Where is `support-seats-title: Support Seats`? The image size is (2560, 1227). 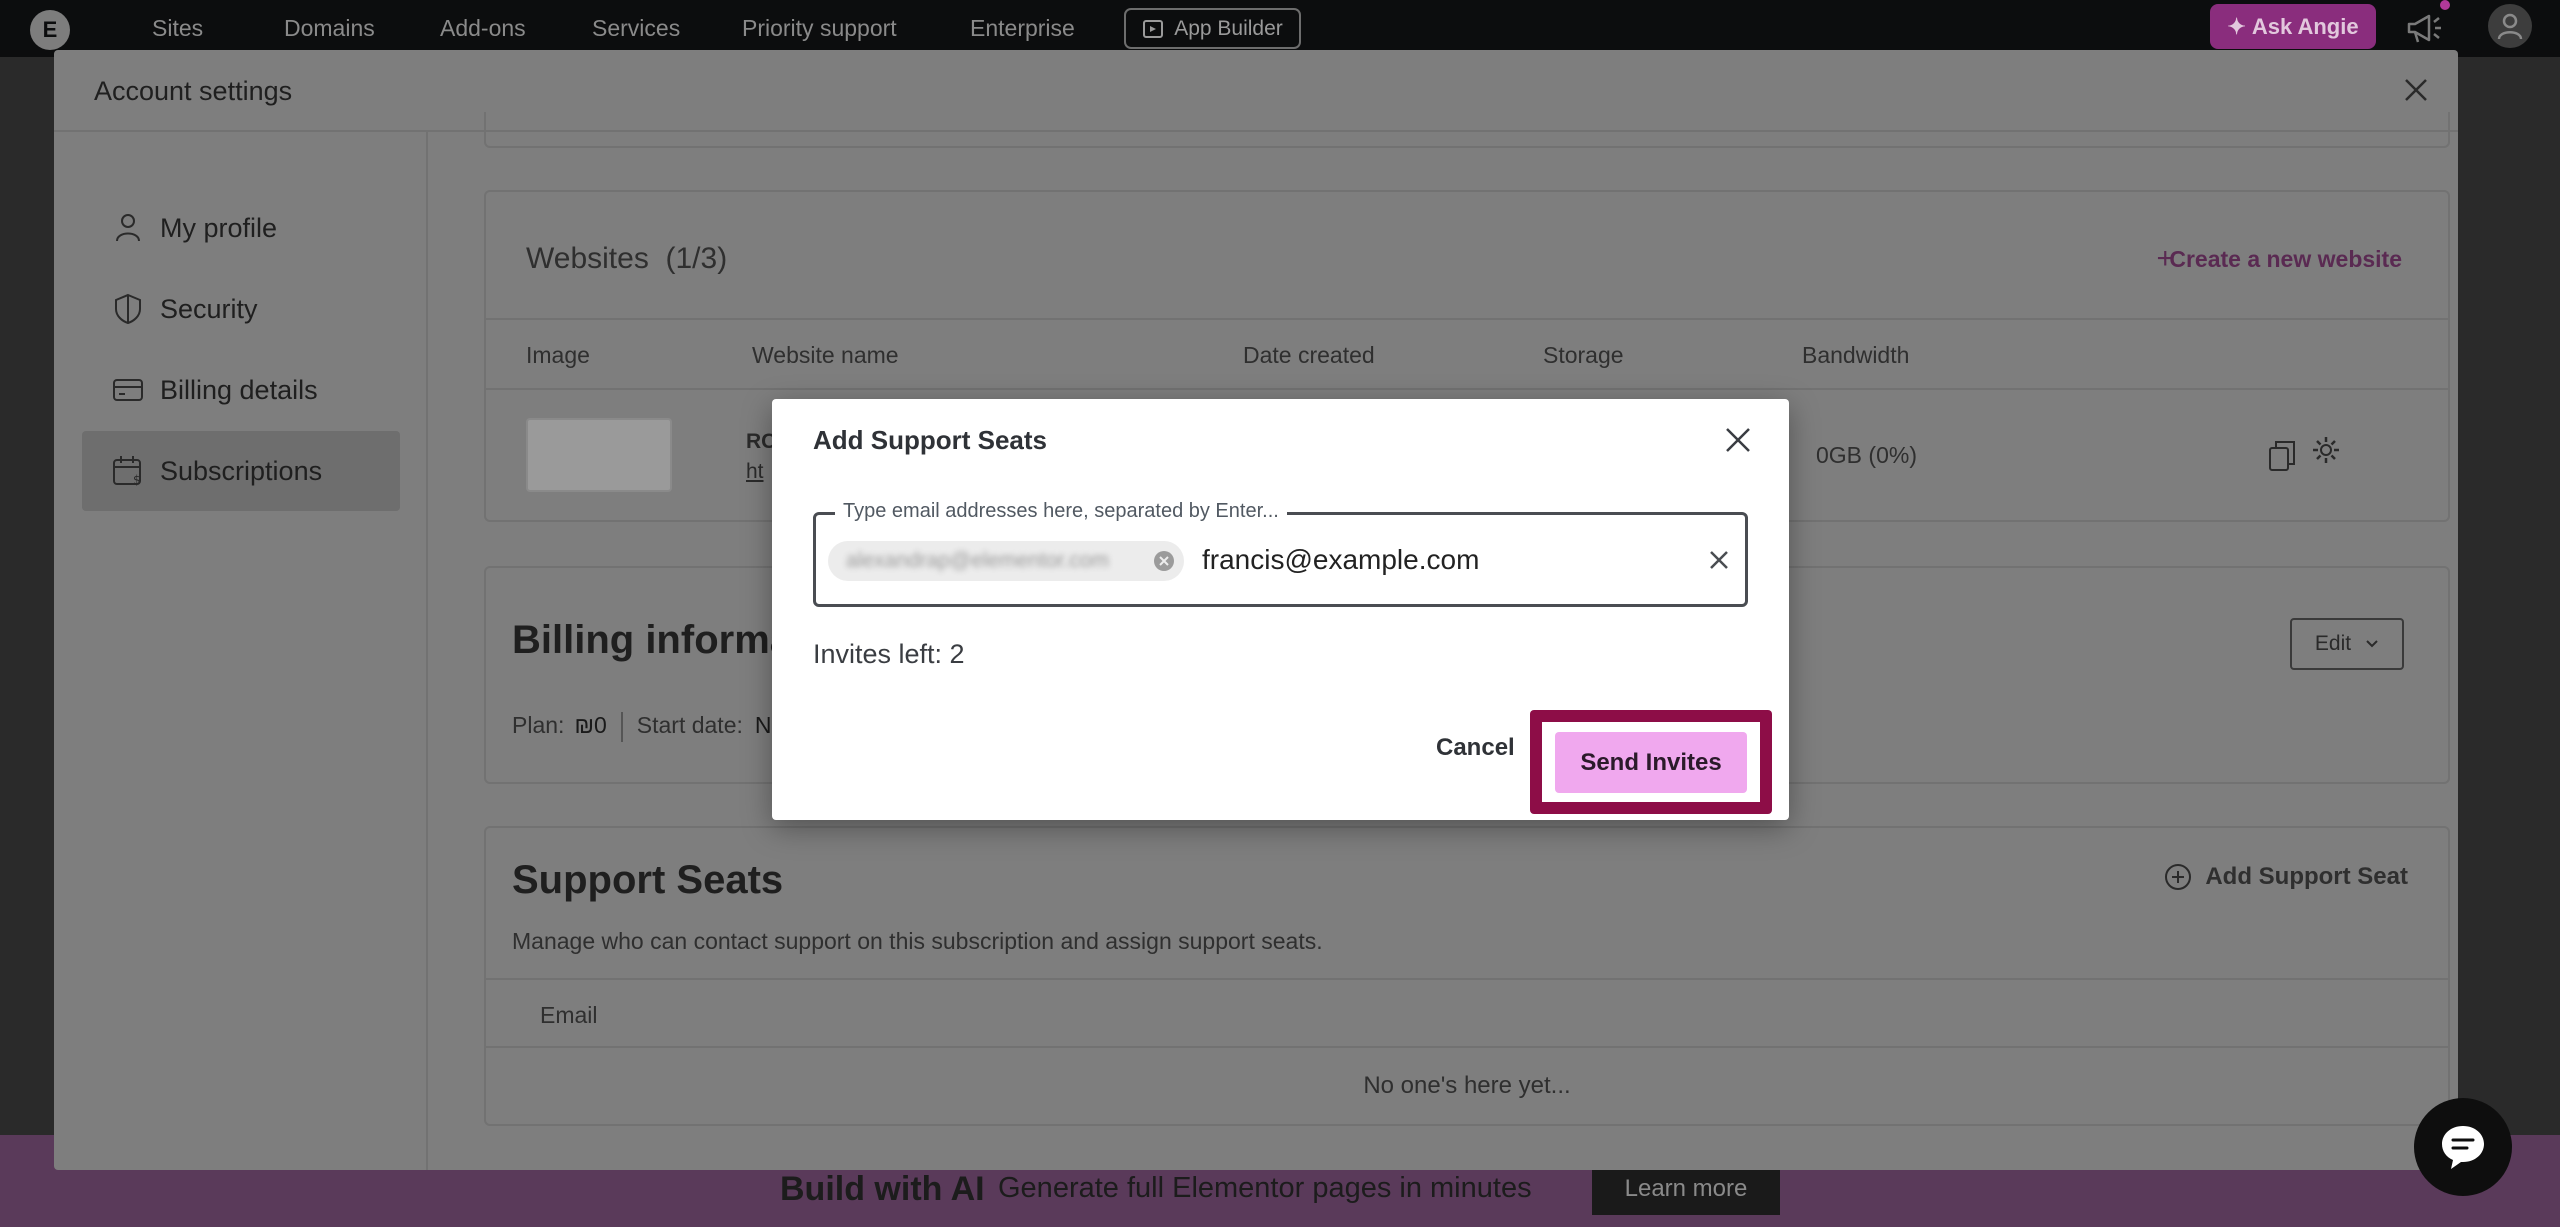 support-seats-title: Support Seats is located at coordinates (648, 880).